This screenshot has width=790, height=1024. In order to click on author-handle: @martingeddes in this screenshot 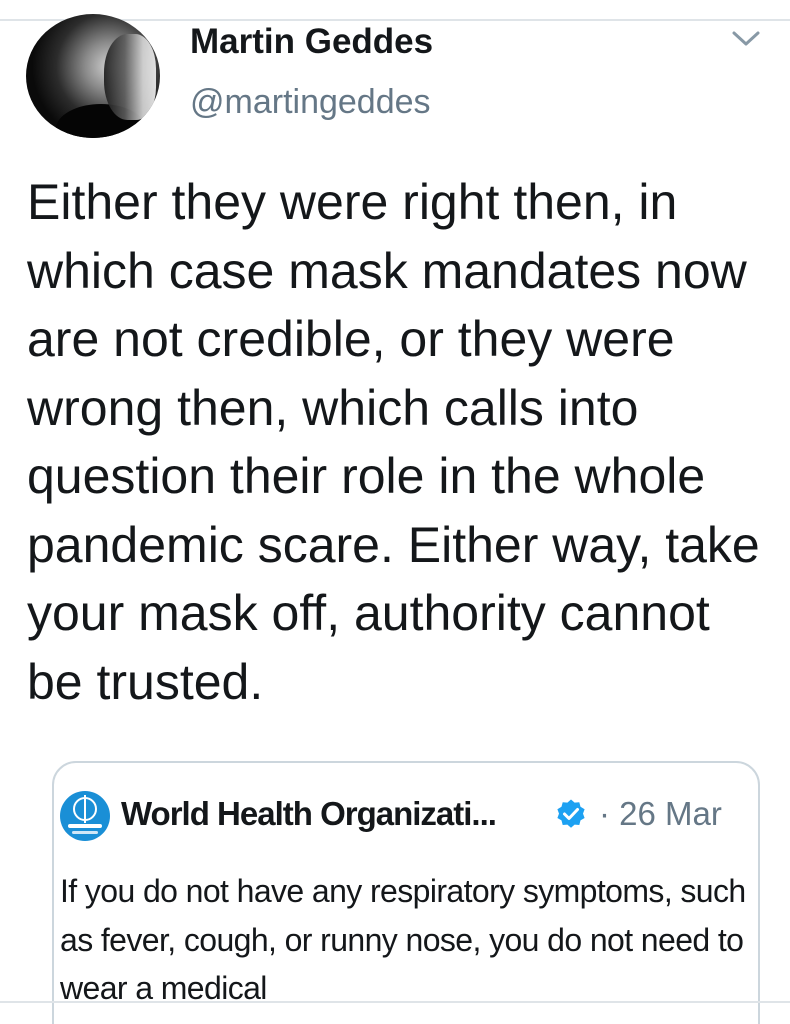, I will do `click(310, 102)`.